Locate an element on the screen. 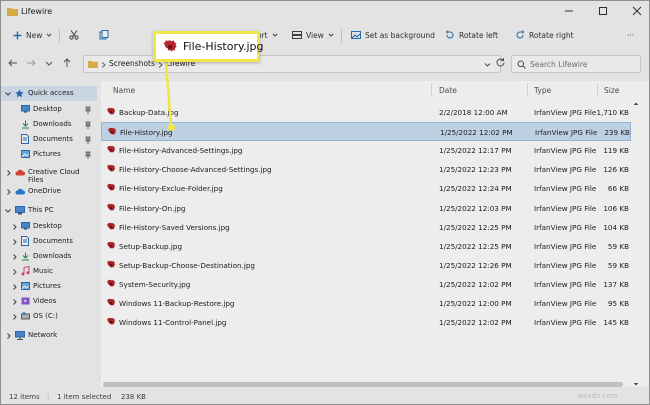 The width and height of the screenshot is (650, 405). close-button is located at coordinates (637, 11).